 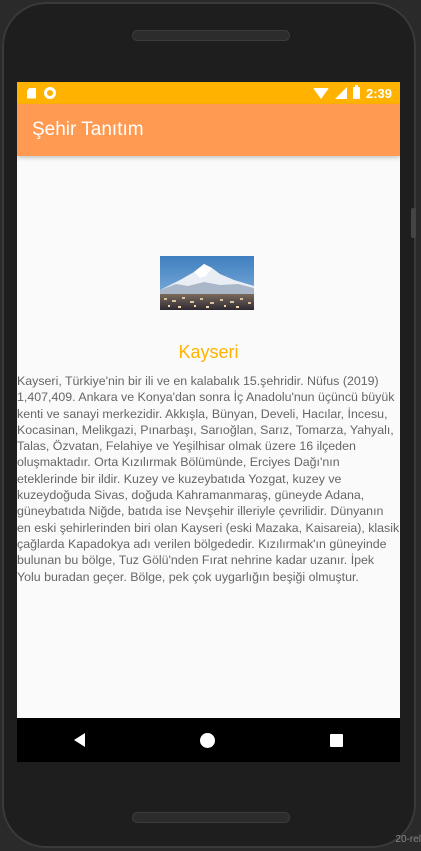 What do you see at coordinates (208, 130) in the screenshot?
I see `app-toolbar: Şehir Tanıtım` at bounding box center [208, 130].